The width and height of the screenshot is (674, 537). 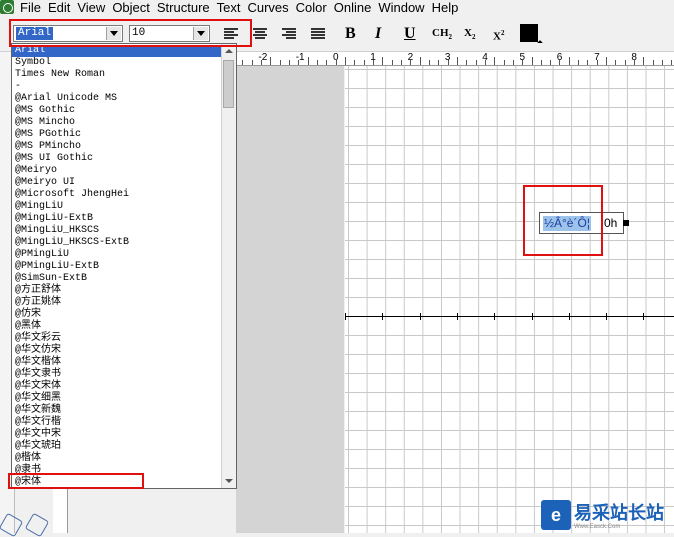 What do you see at coordinates (62, 7) in the screenshot?
I see `menu-edit: Edit` at bounding box center [62, 7].